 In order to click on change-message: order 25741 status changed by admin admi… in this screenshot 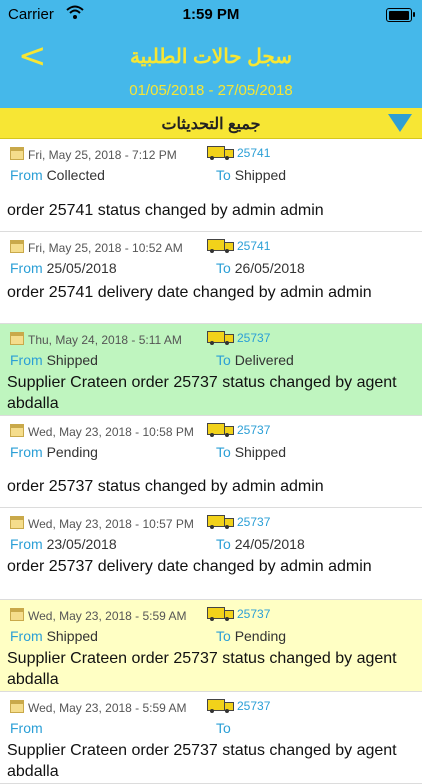, I will do `click(165, 210)`.